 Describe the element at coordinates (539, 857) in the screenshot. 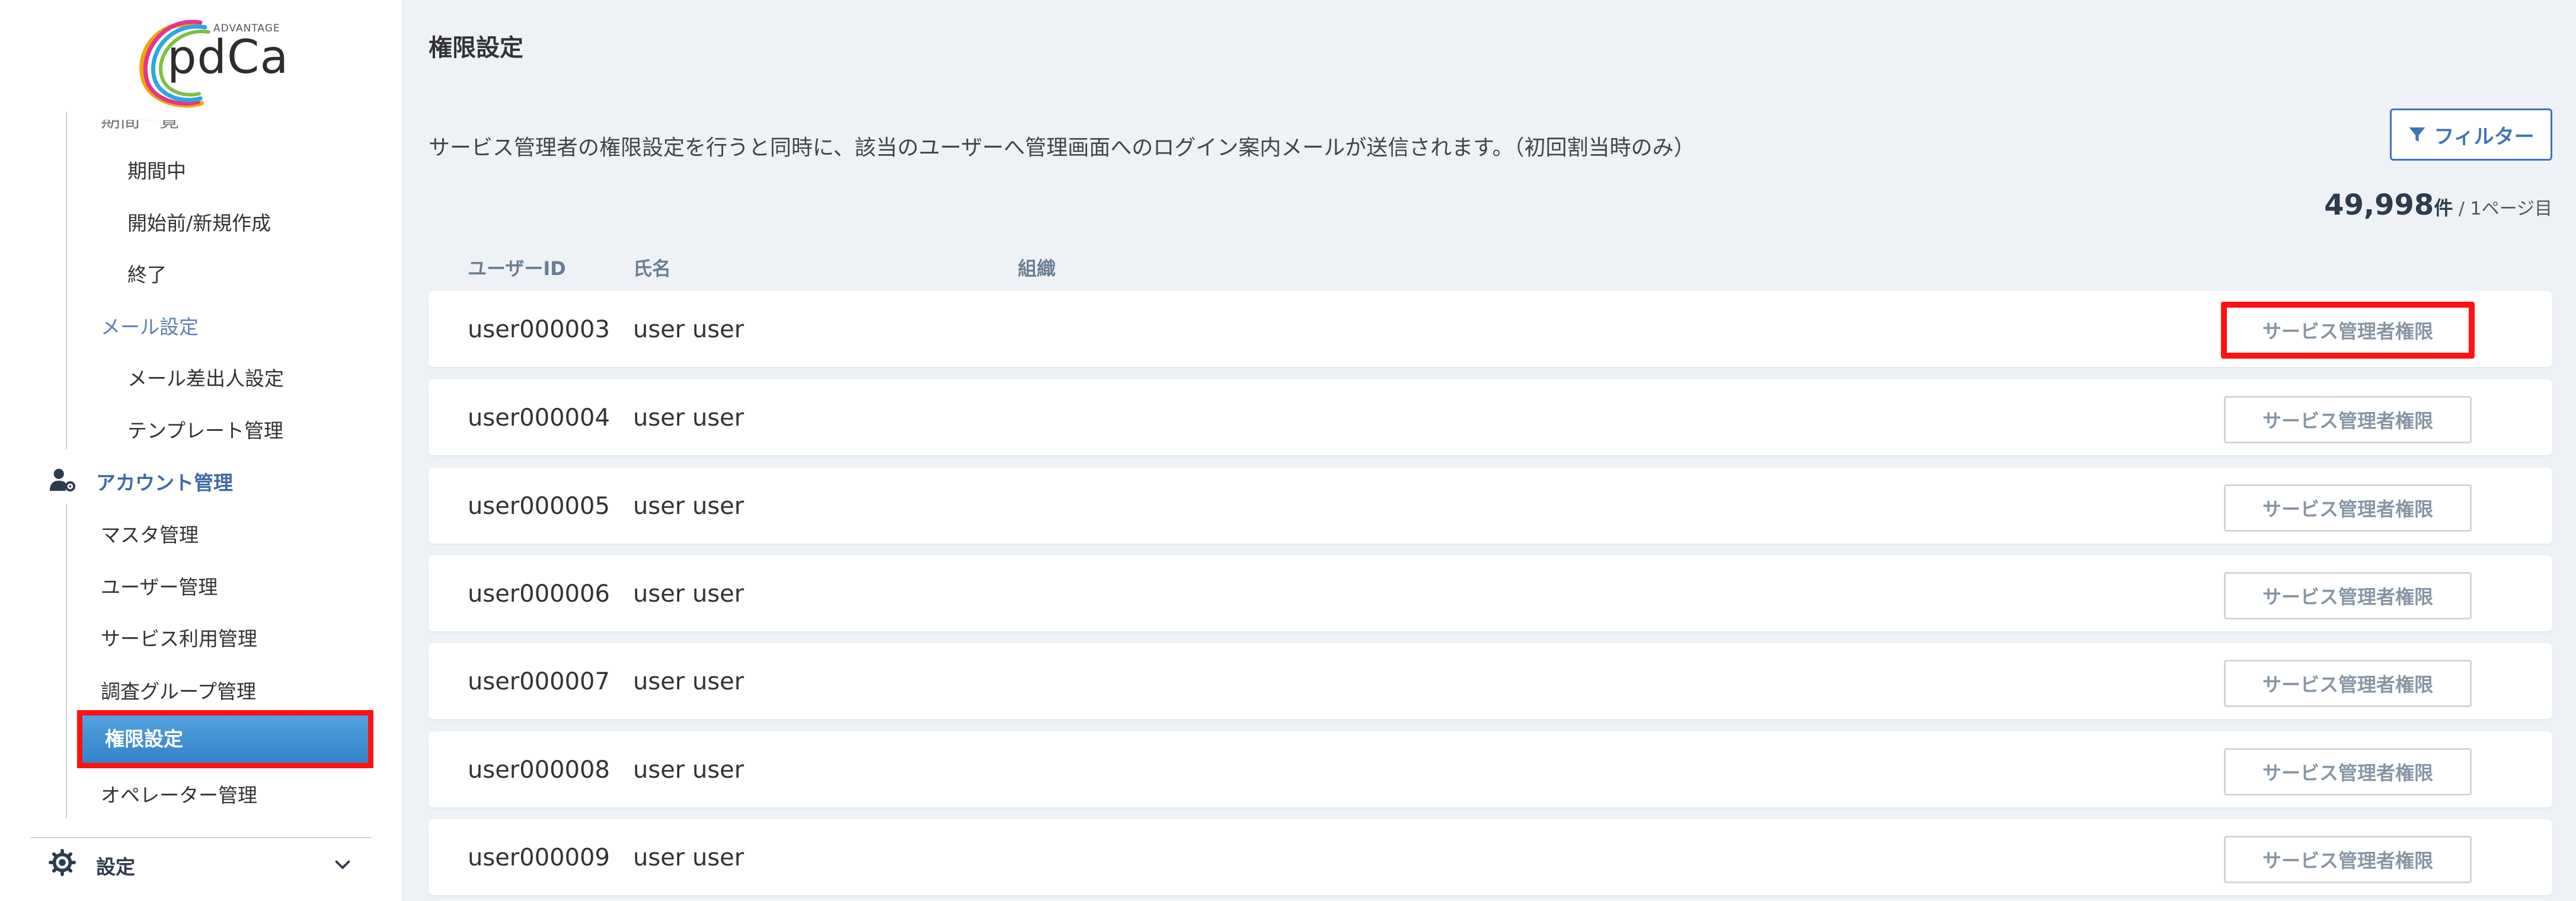

I see `cell-user-id: user000009` at that location.